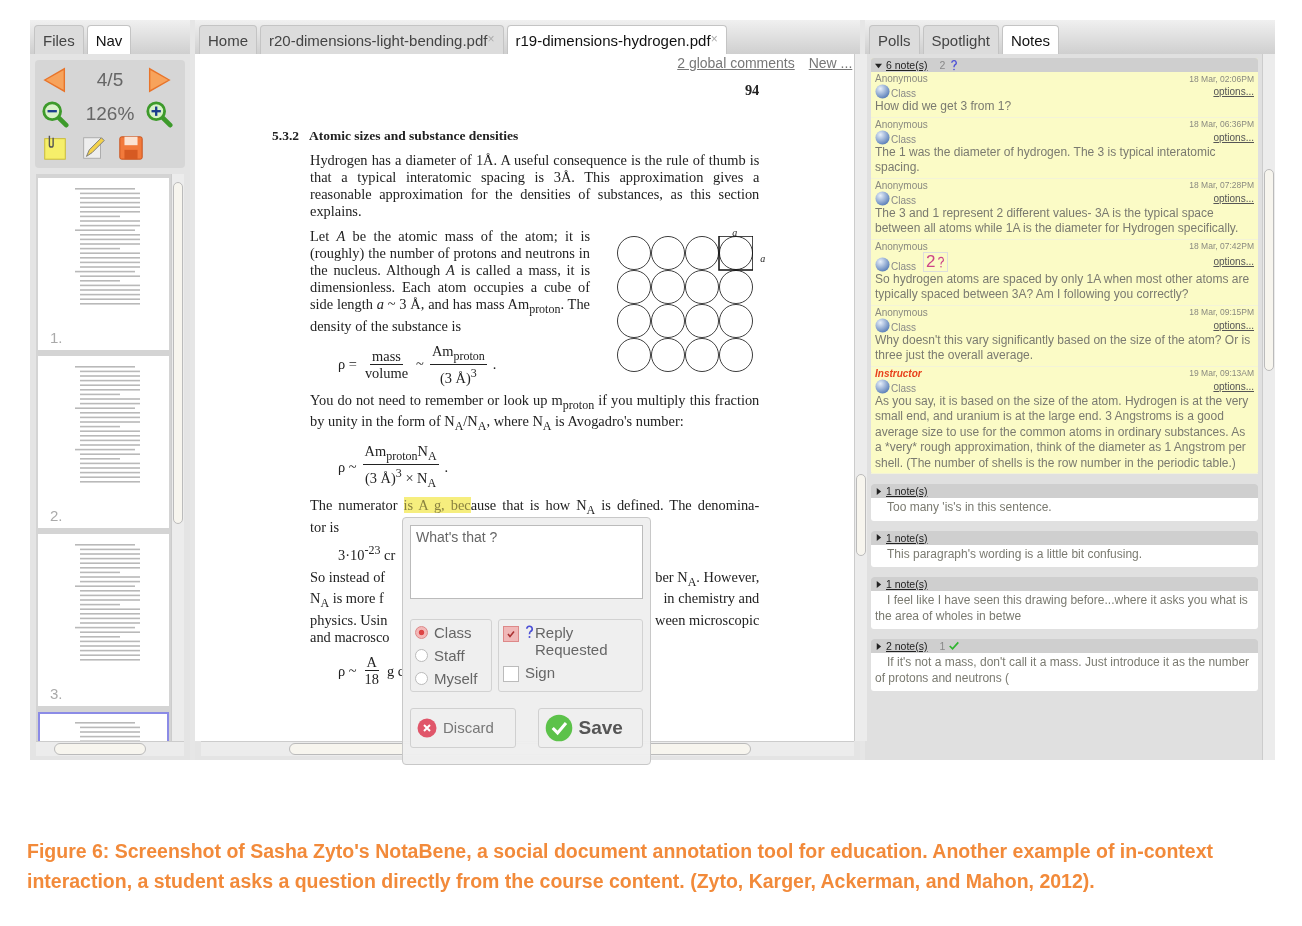  What do you see at coordinates (228, 39) in the screenshot?
I see `document-tab: Home` at bounding box center [228, 39].